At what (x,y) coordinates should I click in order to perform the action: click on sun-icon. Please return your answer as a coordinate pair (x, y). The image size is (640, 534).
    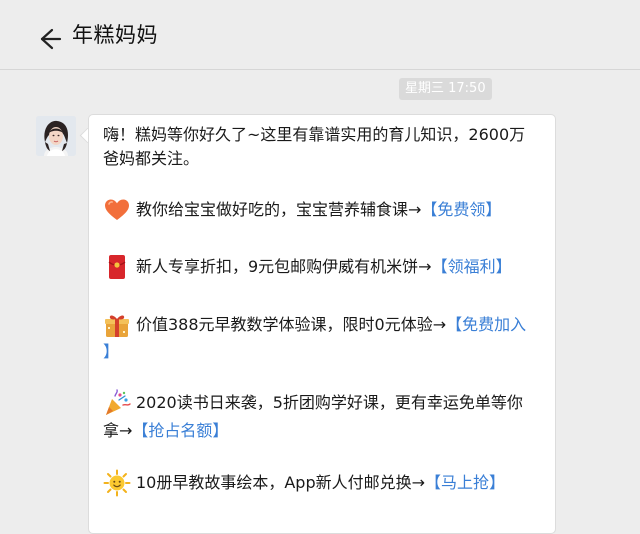
    Looking at the image, I should click on (117, 483).